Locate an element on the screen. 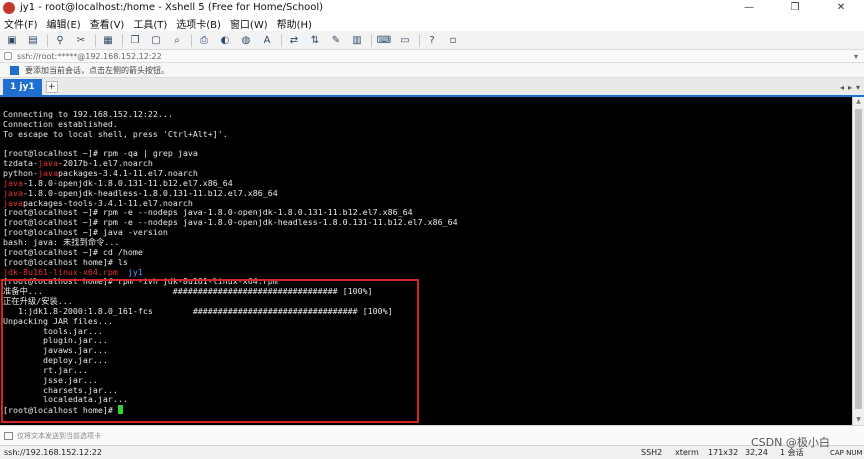  terminal-text: jy1 is located at coordinates (135, 271).